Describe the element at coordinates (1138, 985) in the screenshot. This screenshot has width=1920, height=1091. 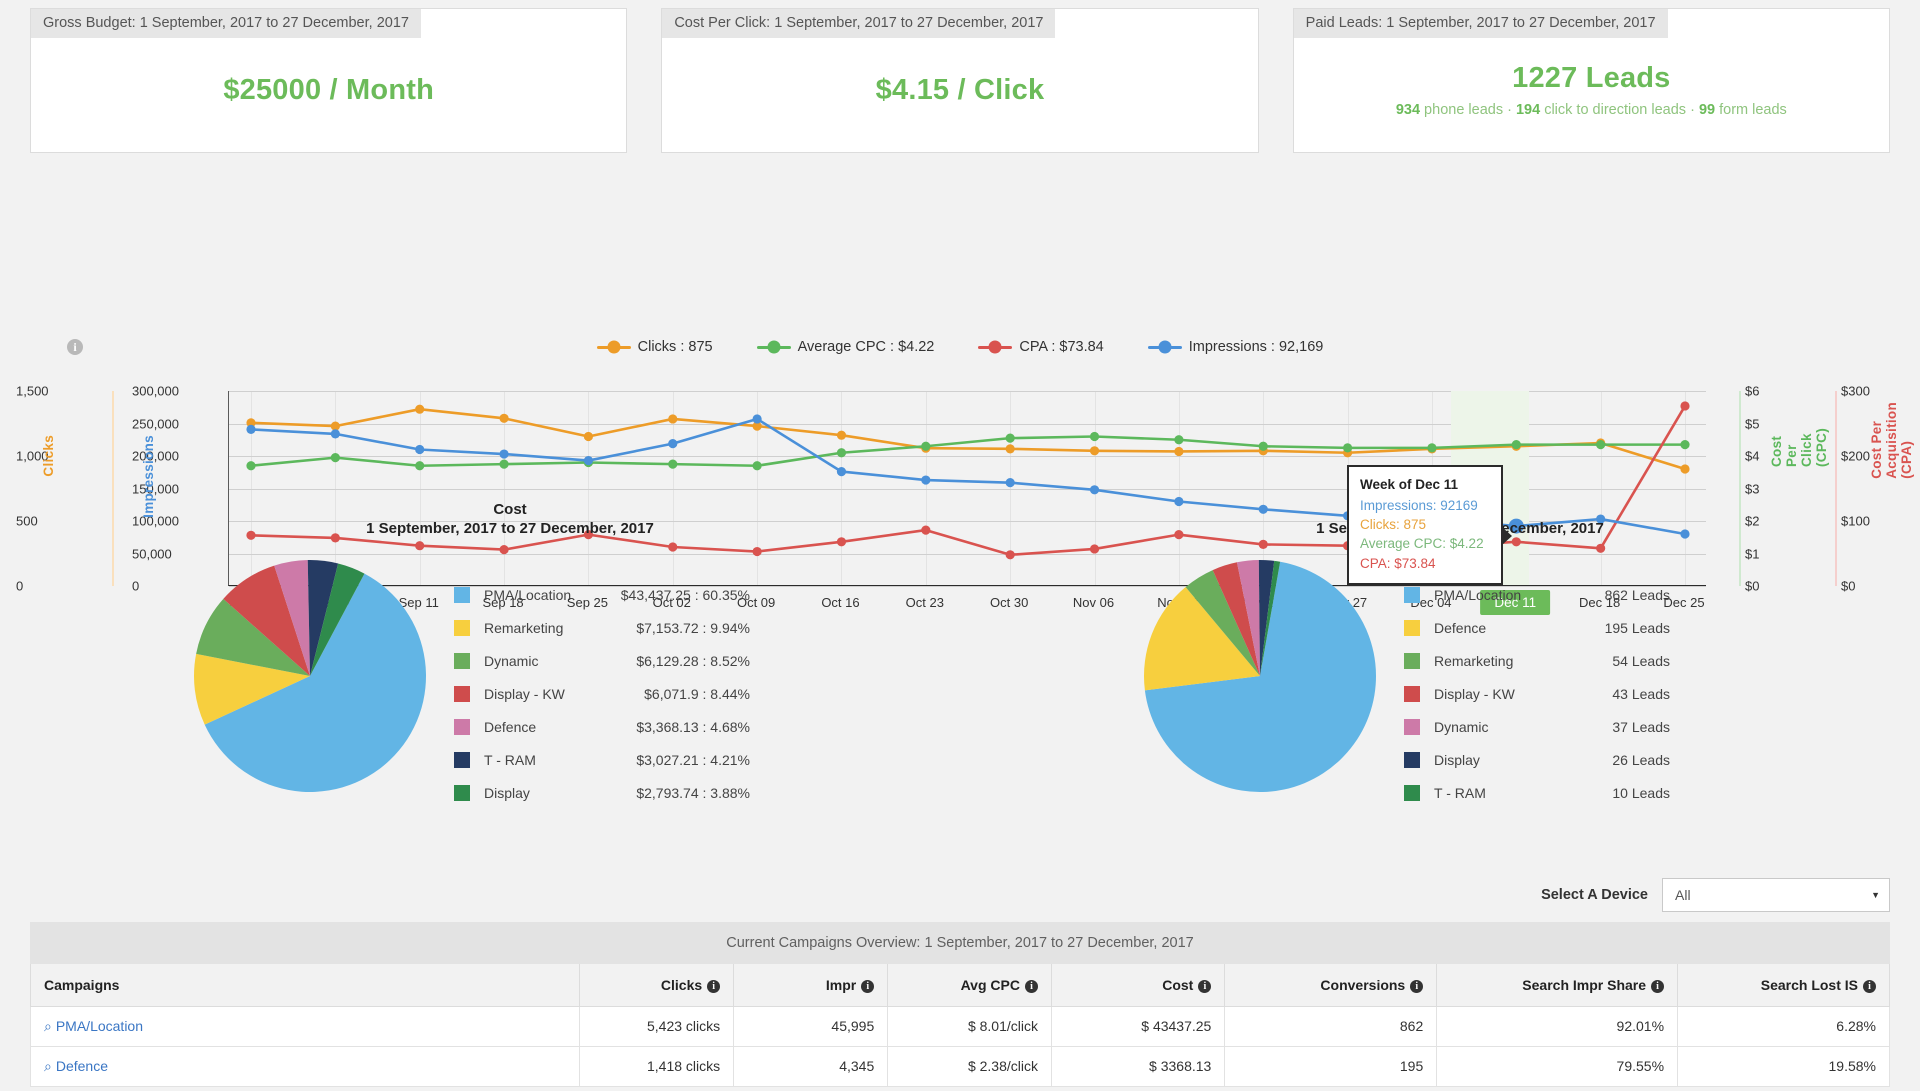
I see `table-header-cell: Cost i` at that location.